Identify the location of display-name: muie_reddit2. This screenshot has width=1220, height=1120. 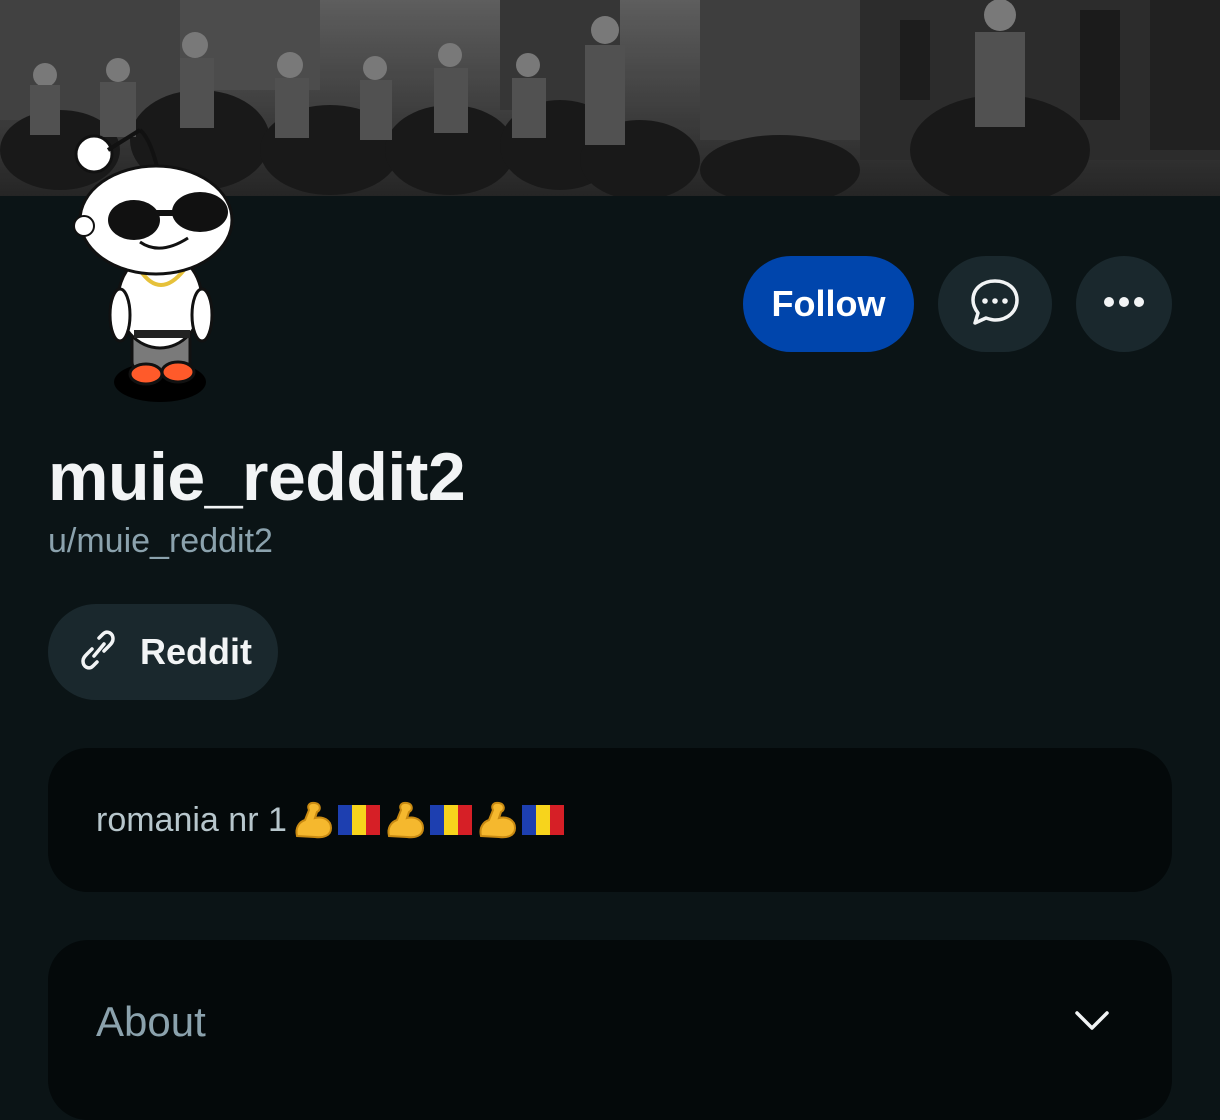
(257, 477).